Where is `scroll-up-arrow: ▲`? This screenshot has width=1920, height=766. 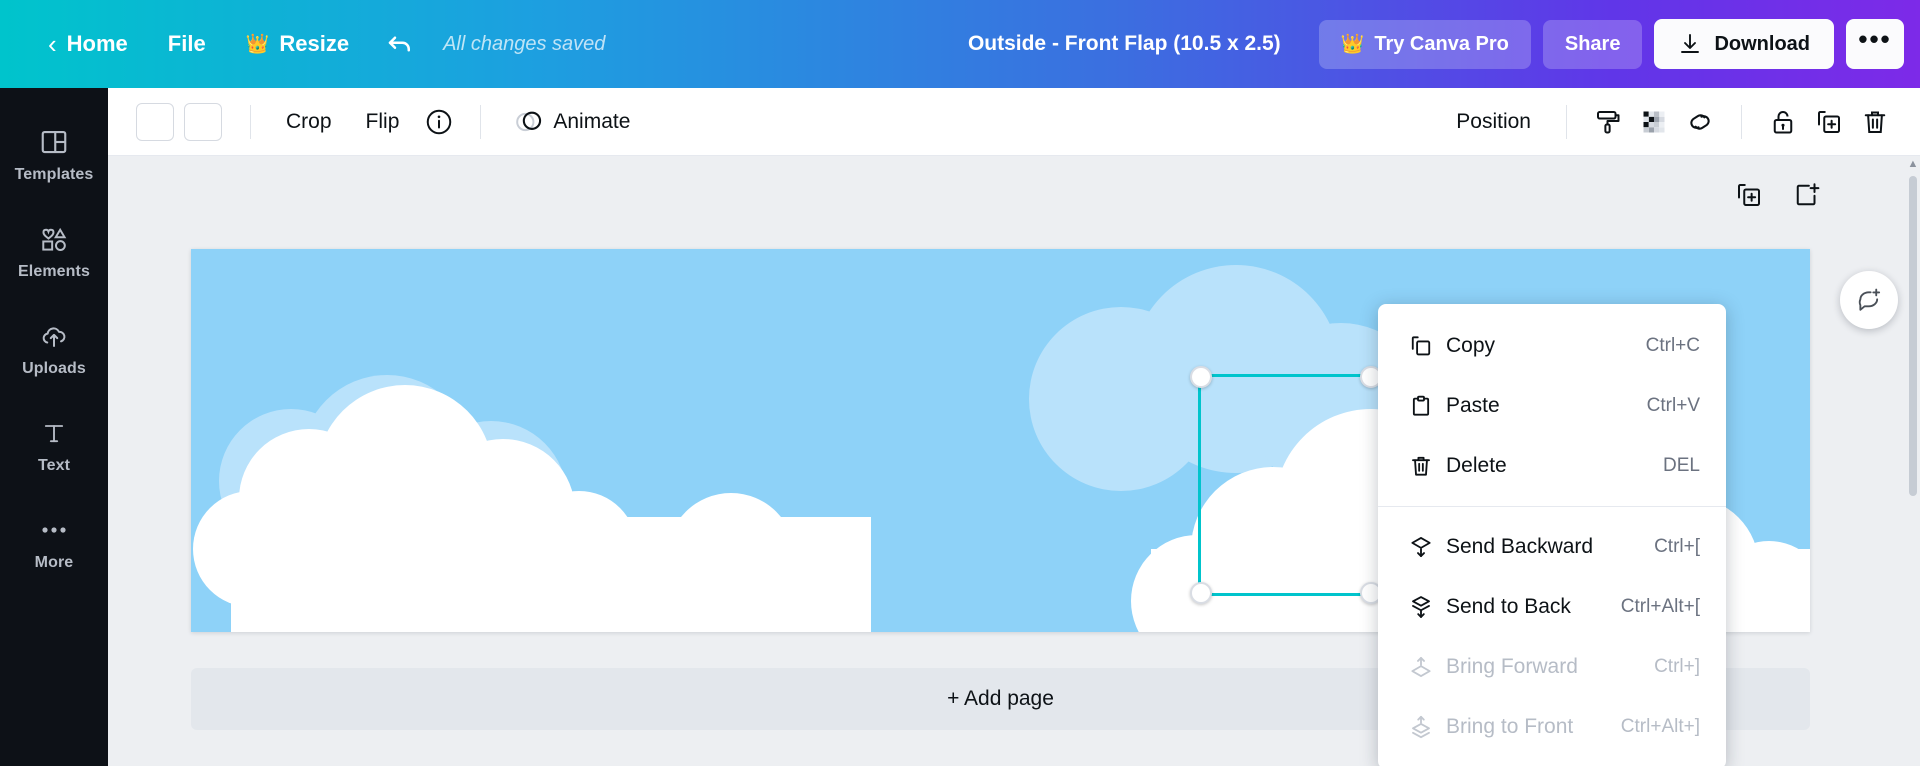
scroll-up-arrow: ▲ is located at coordinates (1913, 164).